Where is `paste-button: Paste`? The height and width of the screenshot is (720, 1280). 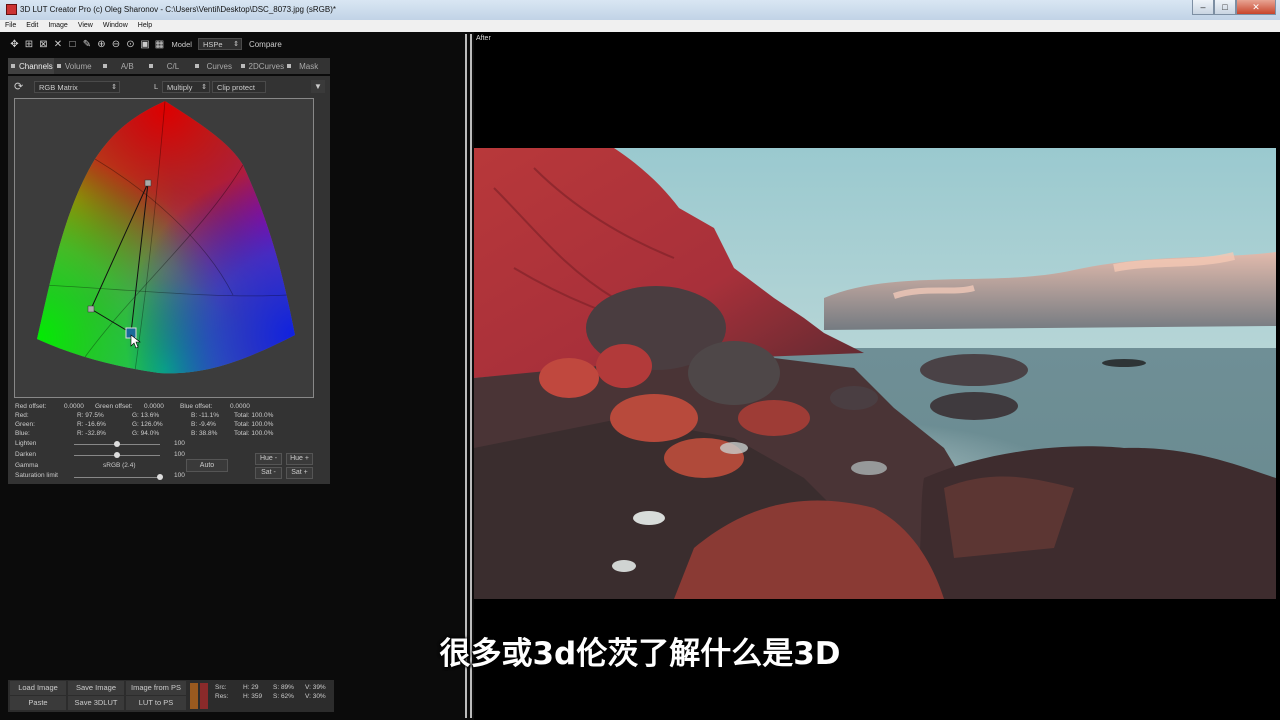
paste-button: Paste is located at coordinates (38, 703).